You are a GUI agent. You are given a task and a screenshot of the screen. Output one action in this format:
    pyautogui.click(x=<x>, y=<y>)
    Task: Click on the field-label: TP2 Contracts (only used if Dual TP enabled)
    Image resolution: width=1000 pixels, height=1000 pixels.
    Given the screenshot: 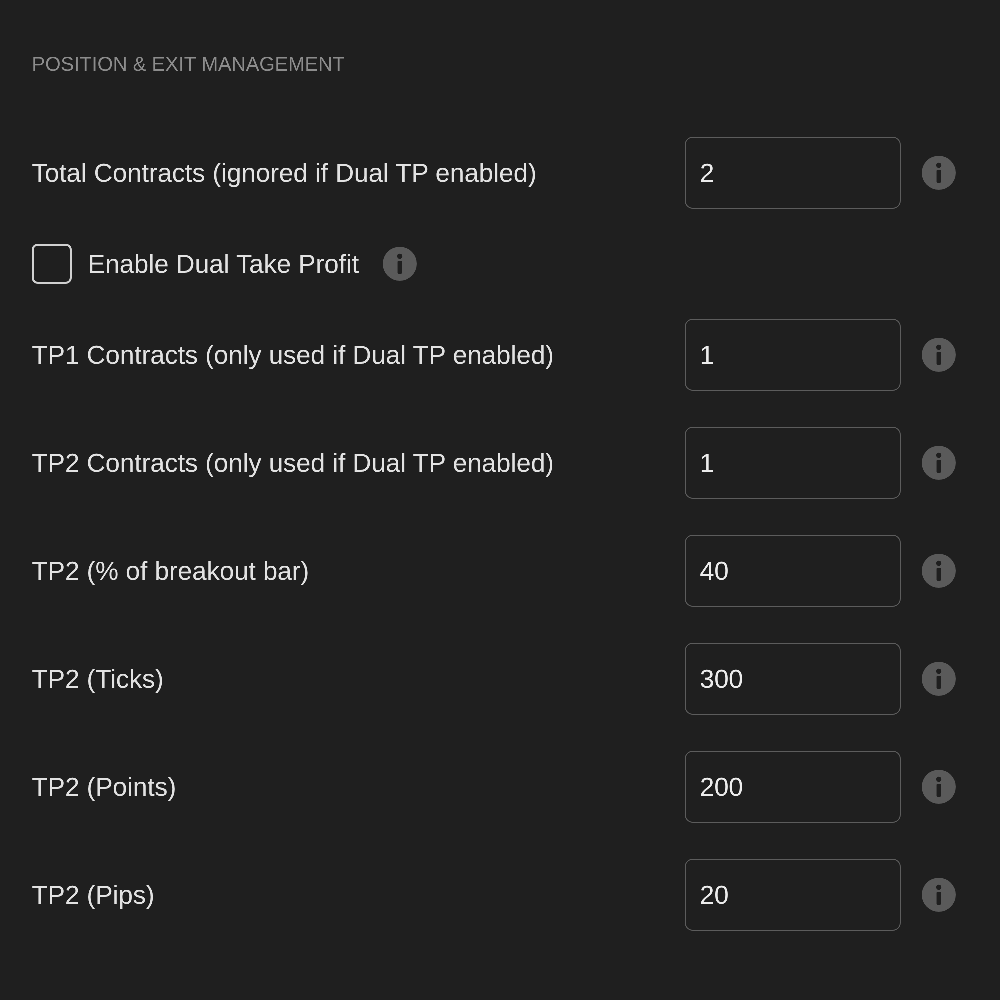 What is the action you would take?
    pyautogui.click(x=294, y=463)
    